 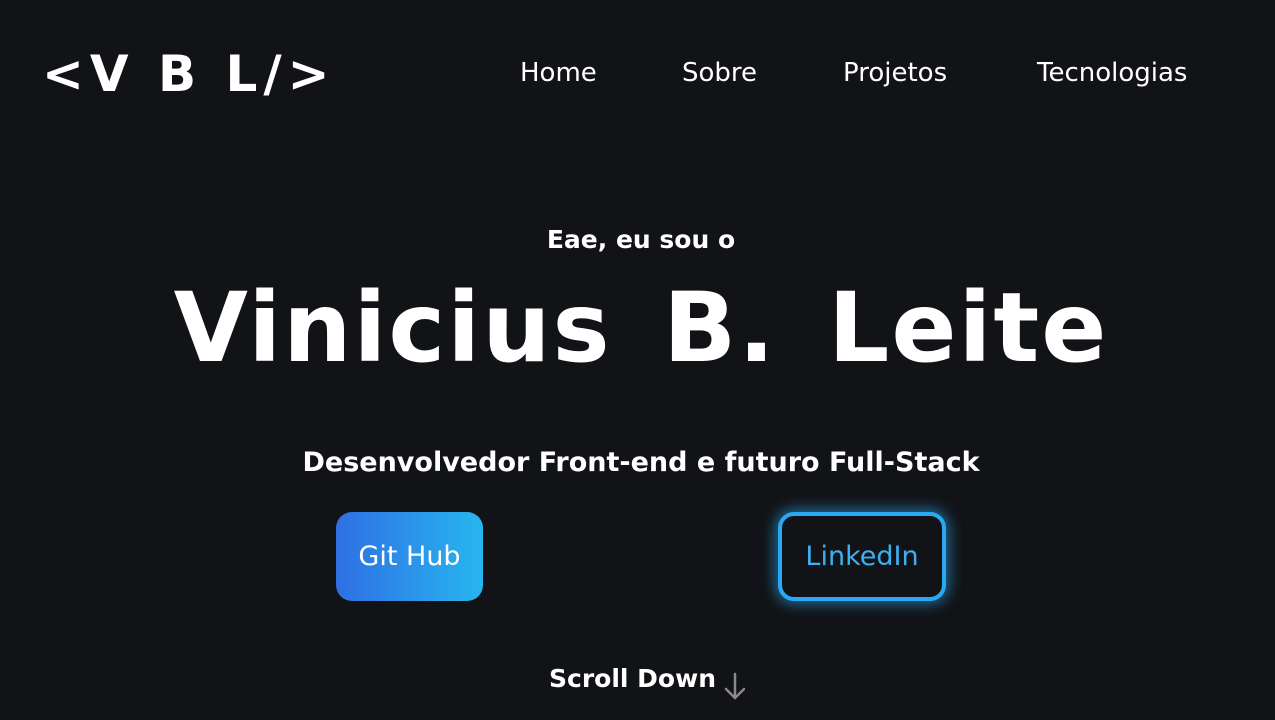 What do you see at coordinates (409, 556) in the screenshot?
I see `github-button: Git Hub` at bounding box center [409, 556].